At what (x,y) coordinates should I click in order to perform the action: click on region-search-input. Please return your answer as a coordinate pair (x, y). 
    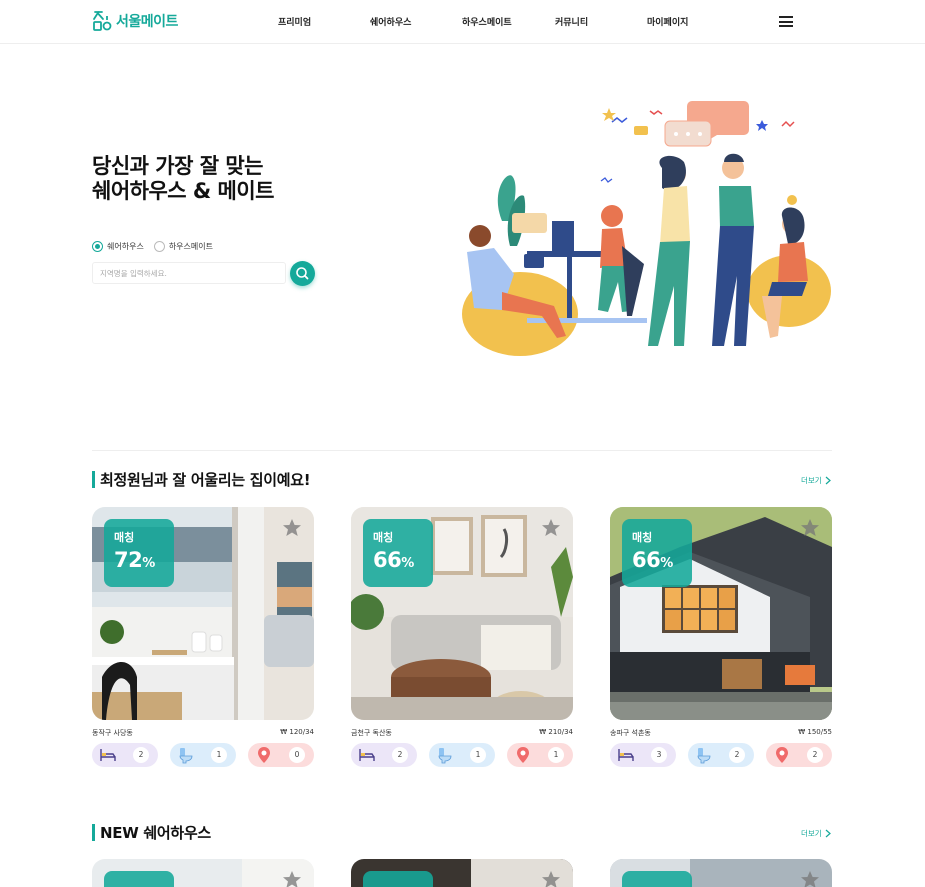
    Looking at the image, I should click on (189, 273).